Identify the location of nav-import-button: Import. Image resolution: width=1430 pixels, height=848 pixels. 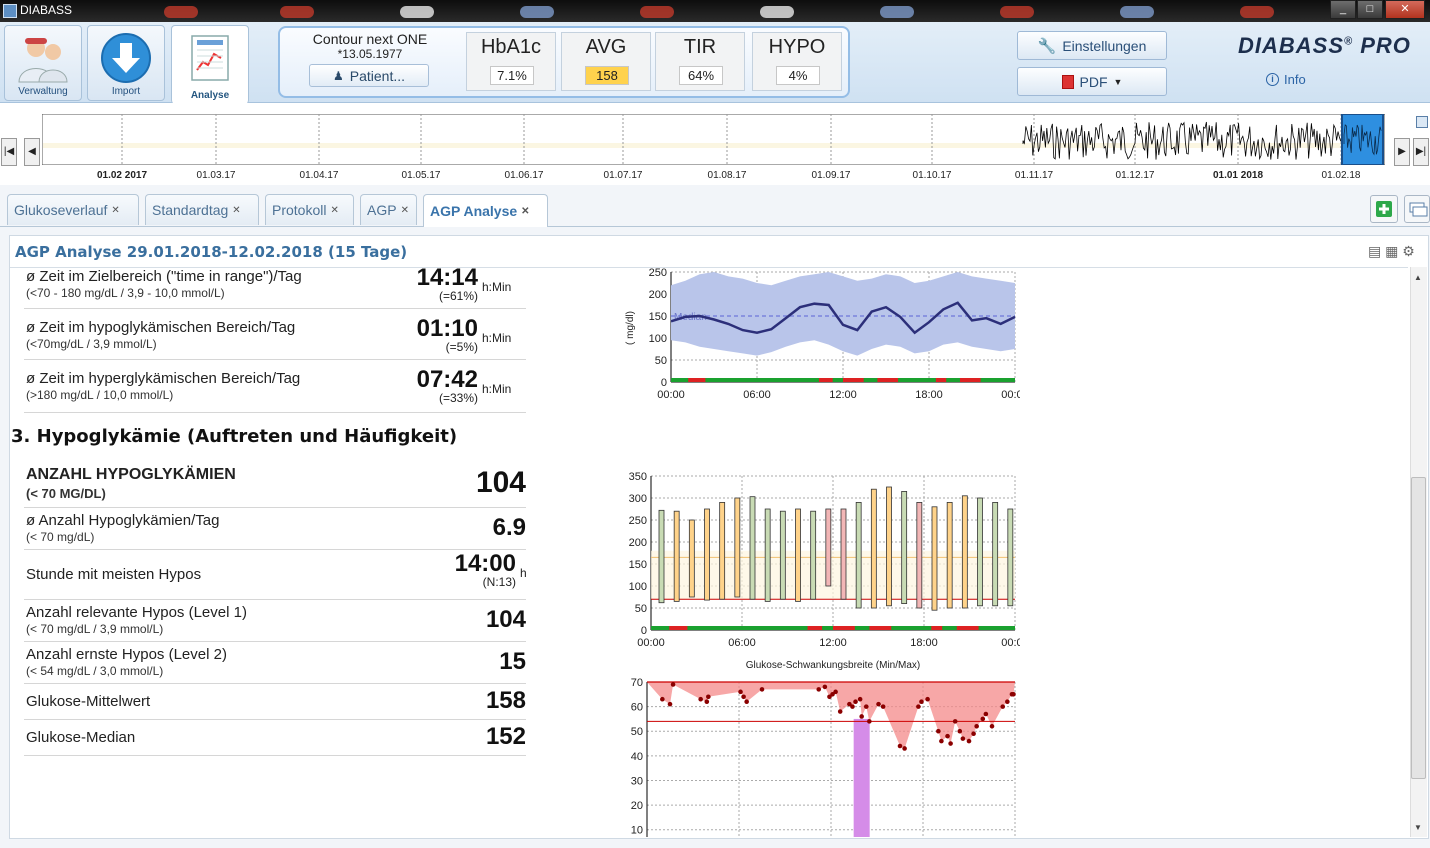
(126, 63).